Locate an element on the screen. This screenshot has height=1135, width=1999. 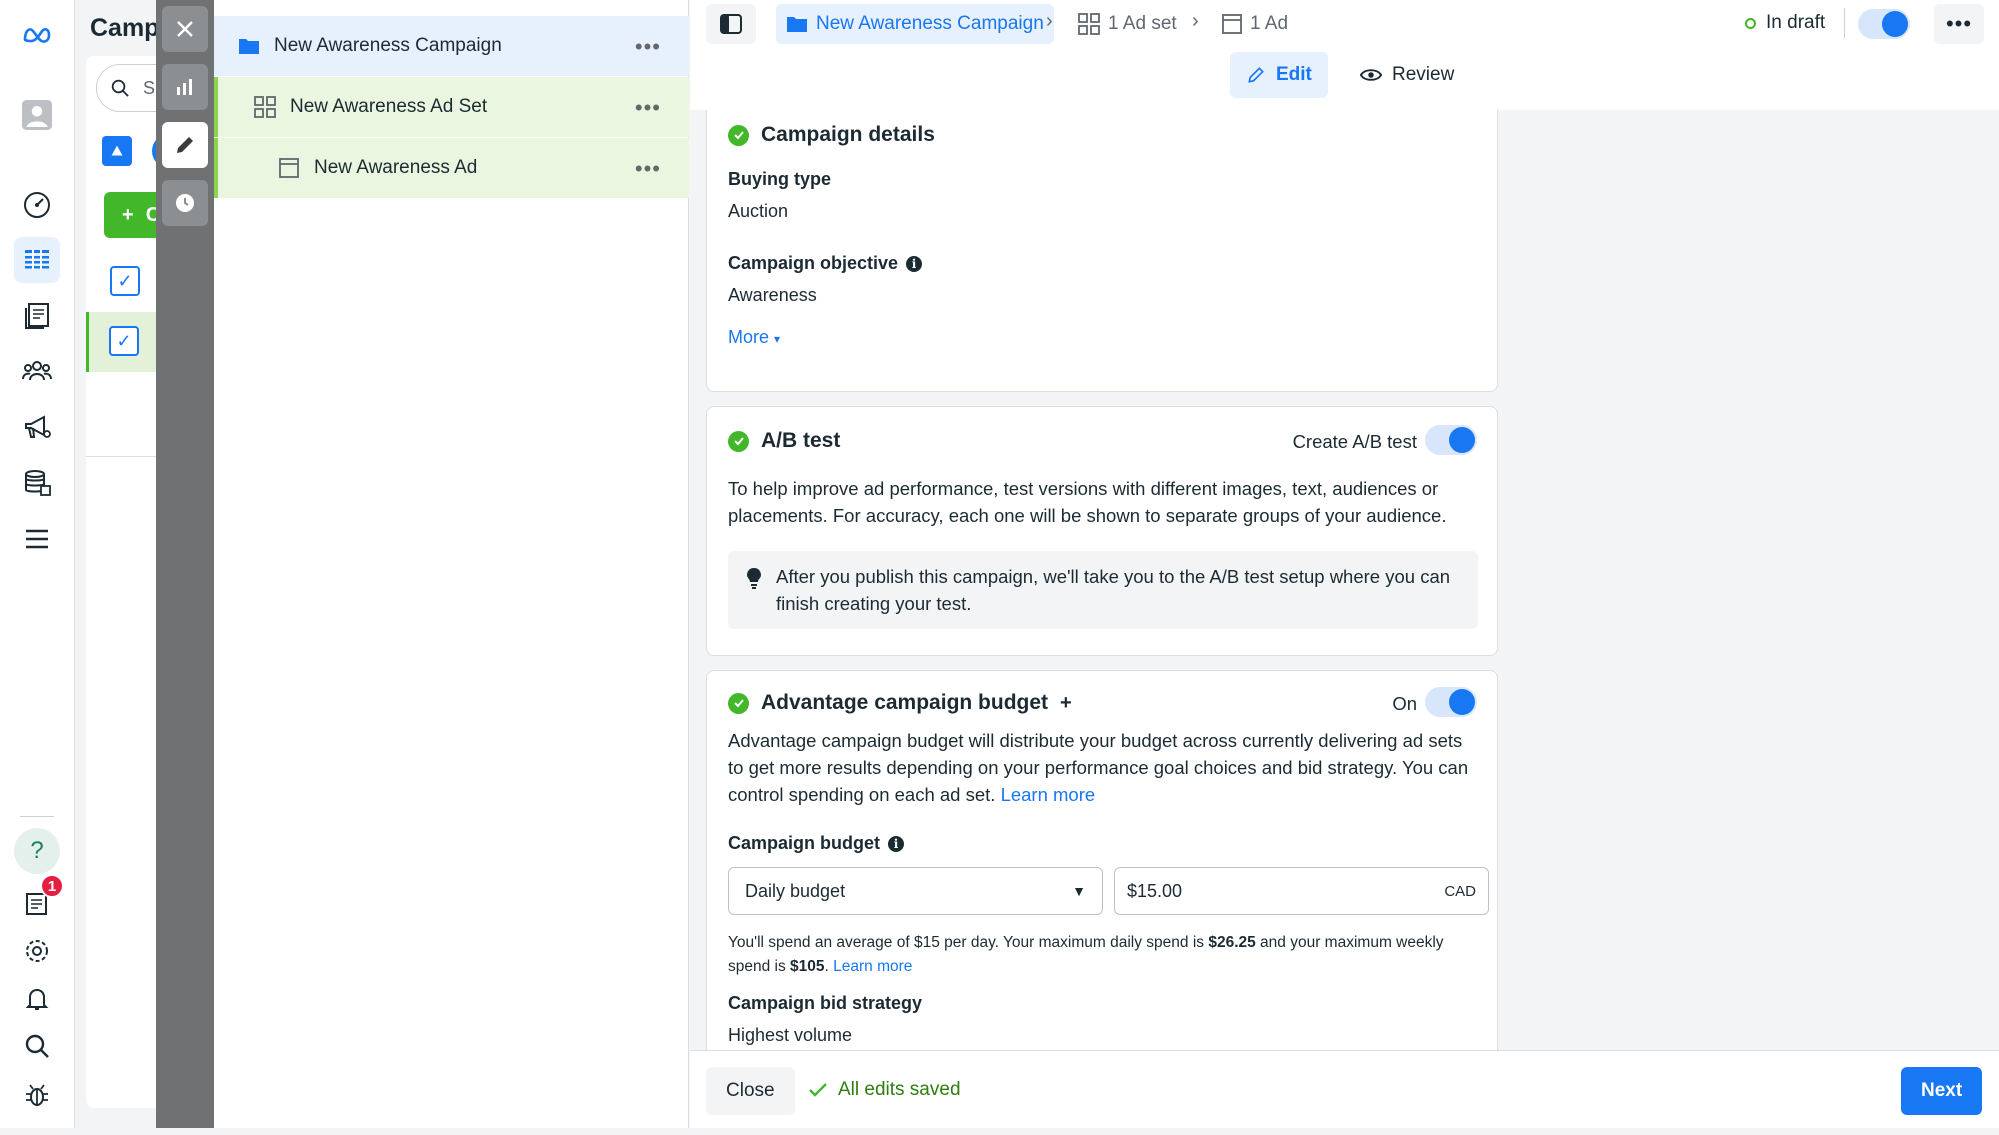
eye-icon is located at coordinates (1371, 75).